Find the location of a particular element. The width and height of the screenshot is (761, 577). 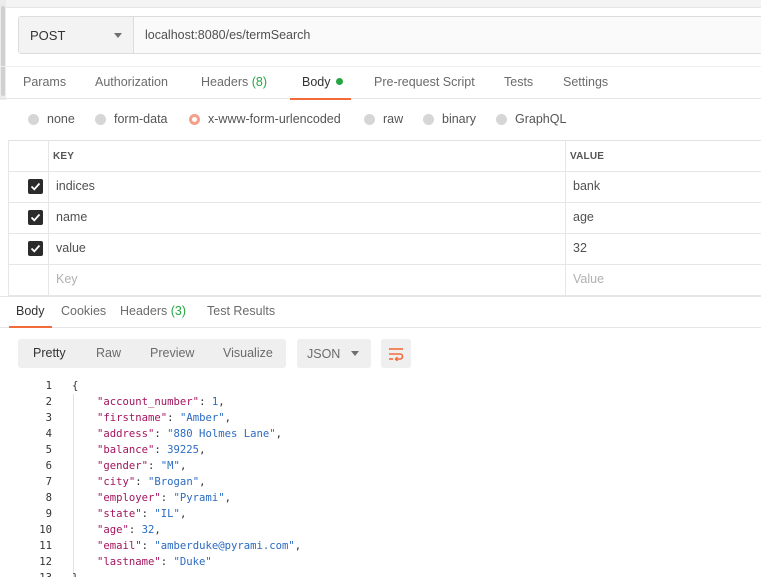

radio-urlencoded: x-www-form-urlencoded is located at coordinates (265, 119).